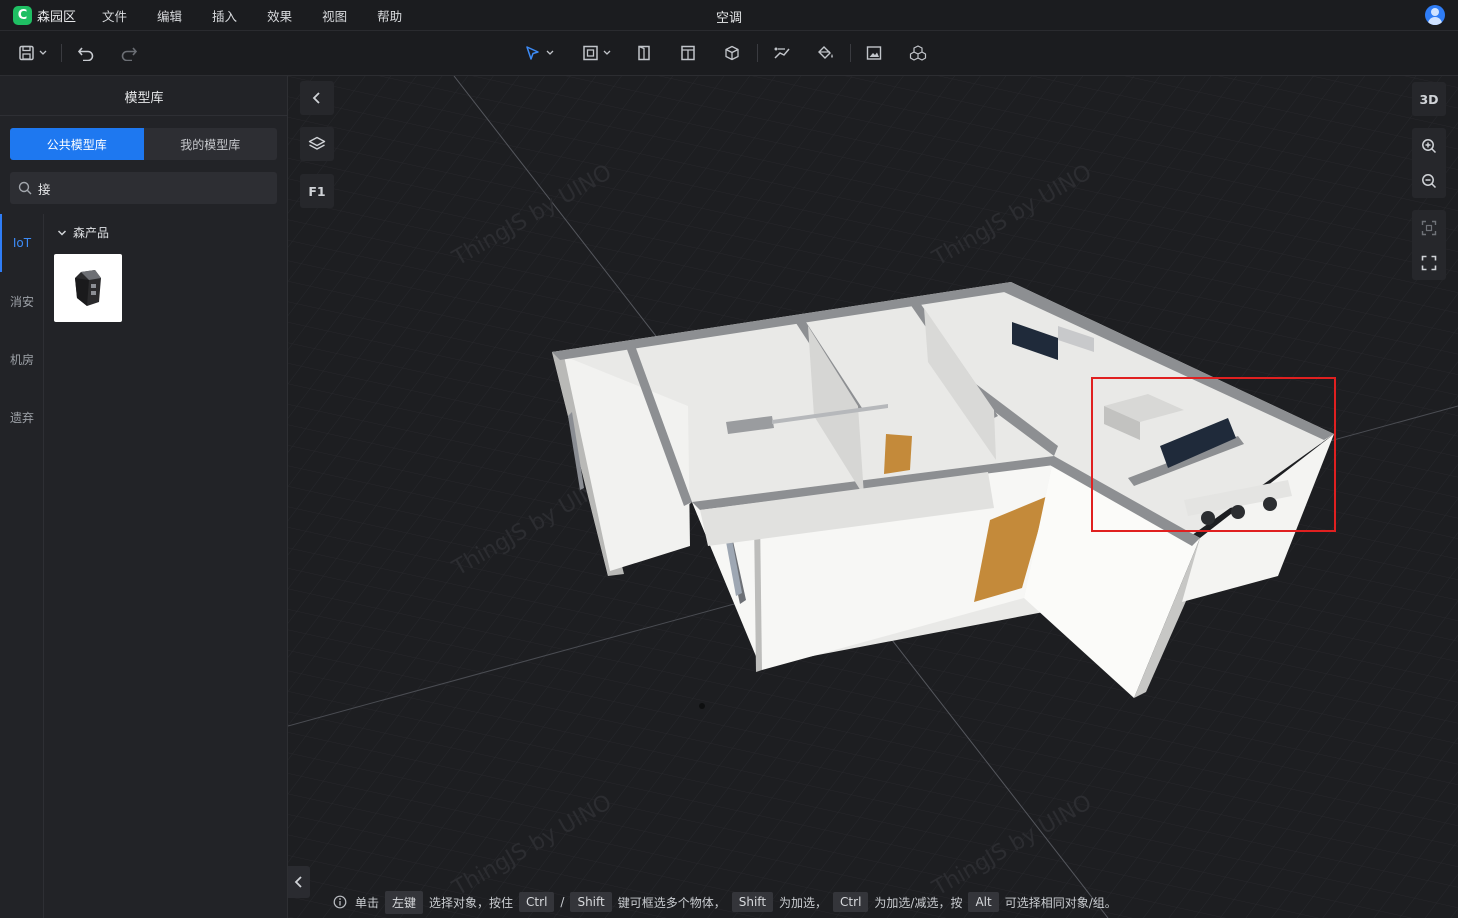 The width and height of the screenshot is (1458, 918). I want to click on fullscreen-icon, so click(1429, 262).